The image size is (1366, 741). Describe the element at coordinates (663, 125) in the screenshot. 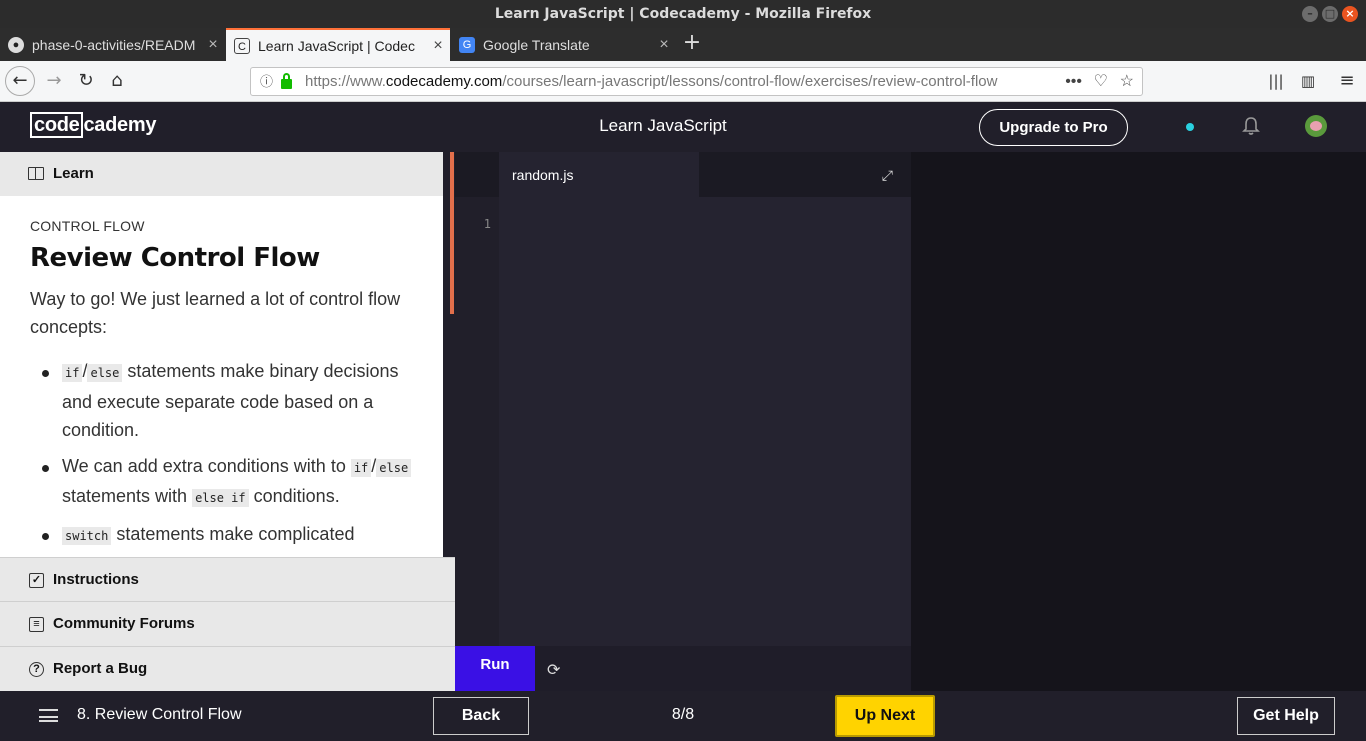

I see `course-title: Learn JavaScript` at that location.